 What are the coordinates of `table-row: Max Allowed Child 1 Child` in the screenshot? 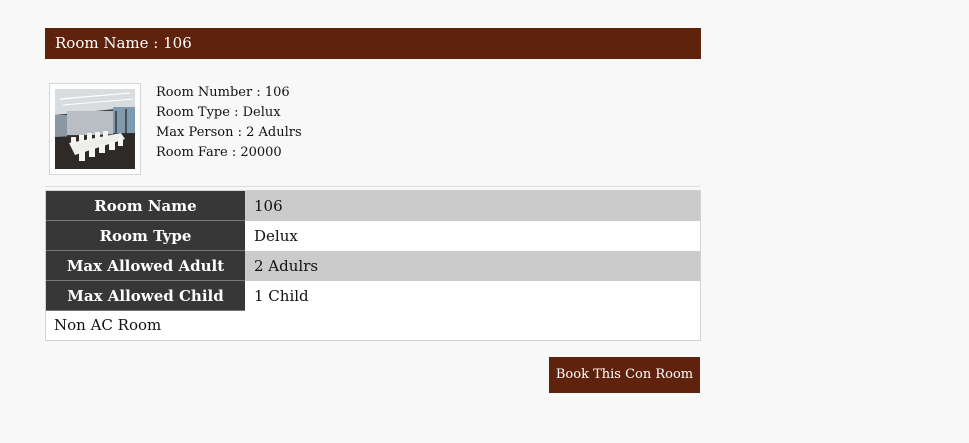 It's located at (373, 296).